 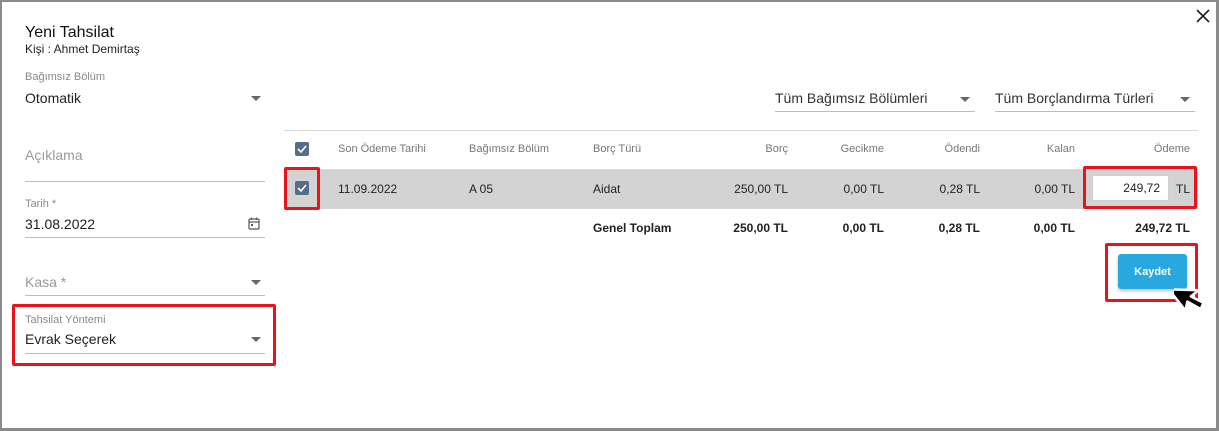 I want to click on highlight-method, so click(x=144, y=335).